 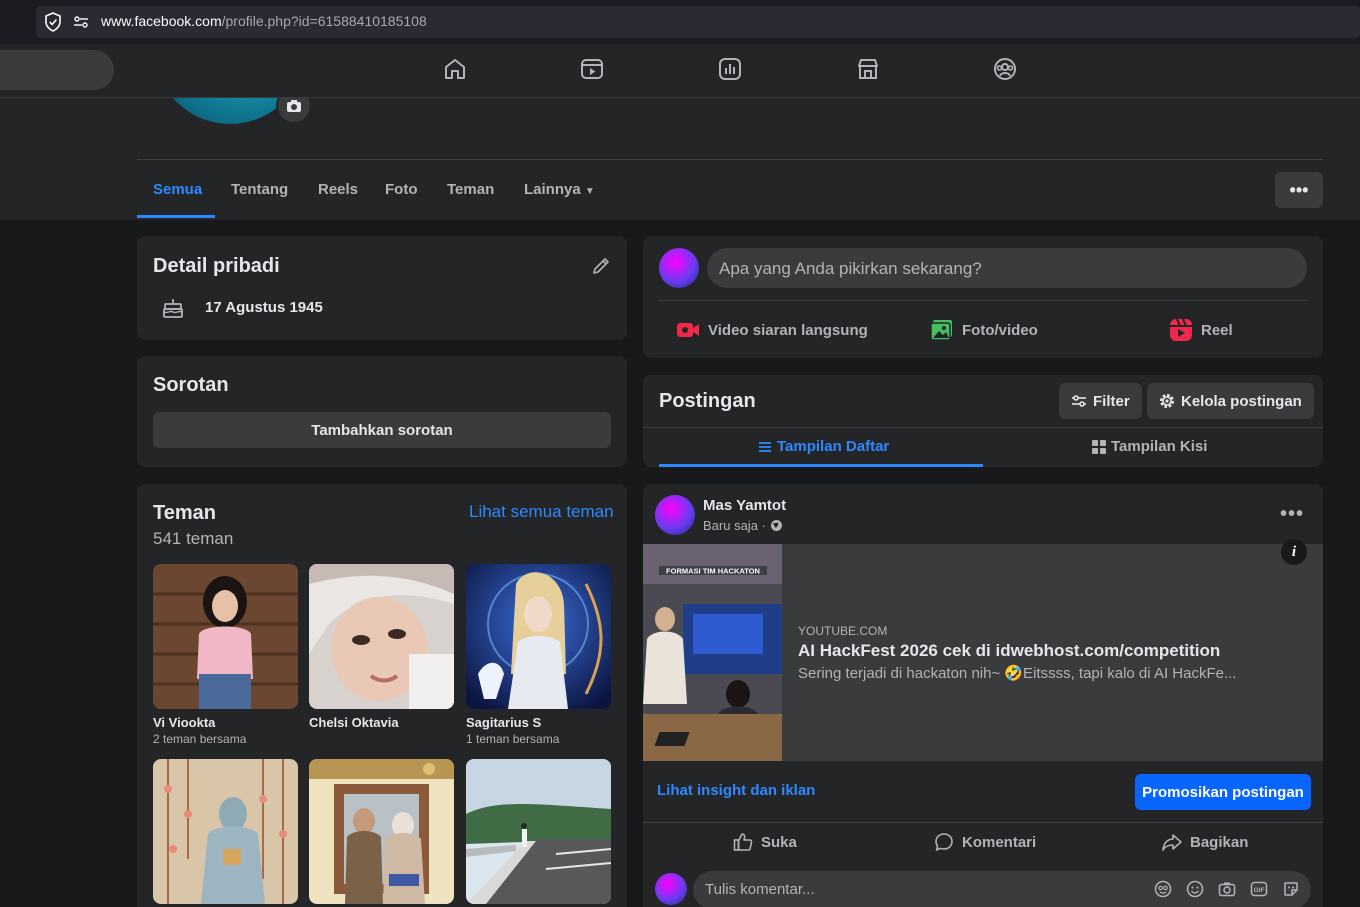 I want to click on marketplace-icon, so click(x=868, y=69).